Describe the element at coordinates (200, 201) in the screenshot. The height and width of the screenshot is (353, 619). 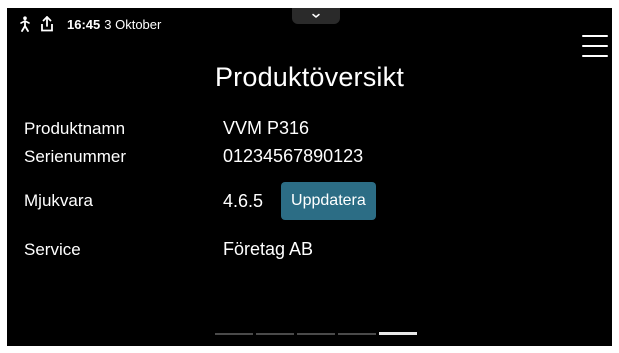
I see `software-row: Mjukvara 4.6.5 Uppdatera` at that location.